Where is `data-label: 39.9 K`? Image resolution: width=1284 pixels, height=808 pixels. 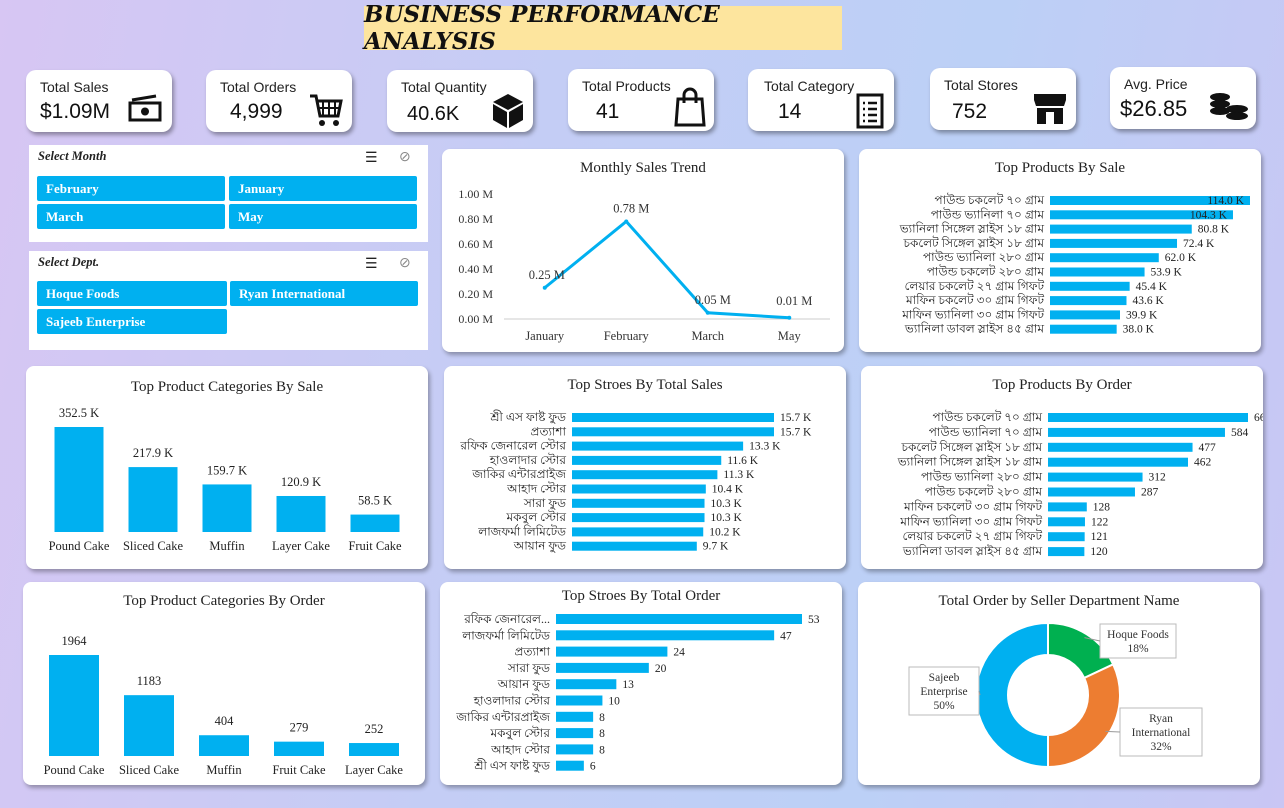 data-label: 39.9 K is located at coordinates (1142, 315).